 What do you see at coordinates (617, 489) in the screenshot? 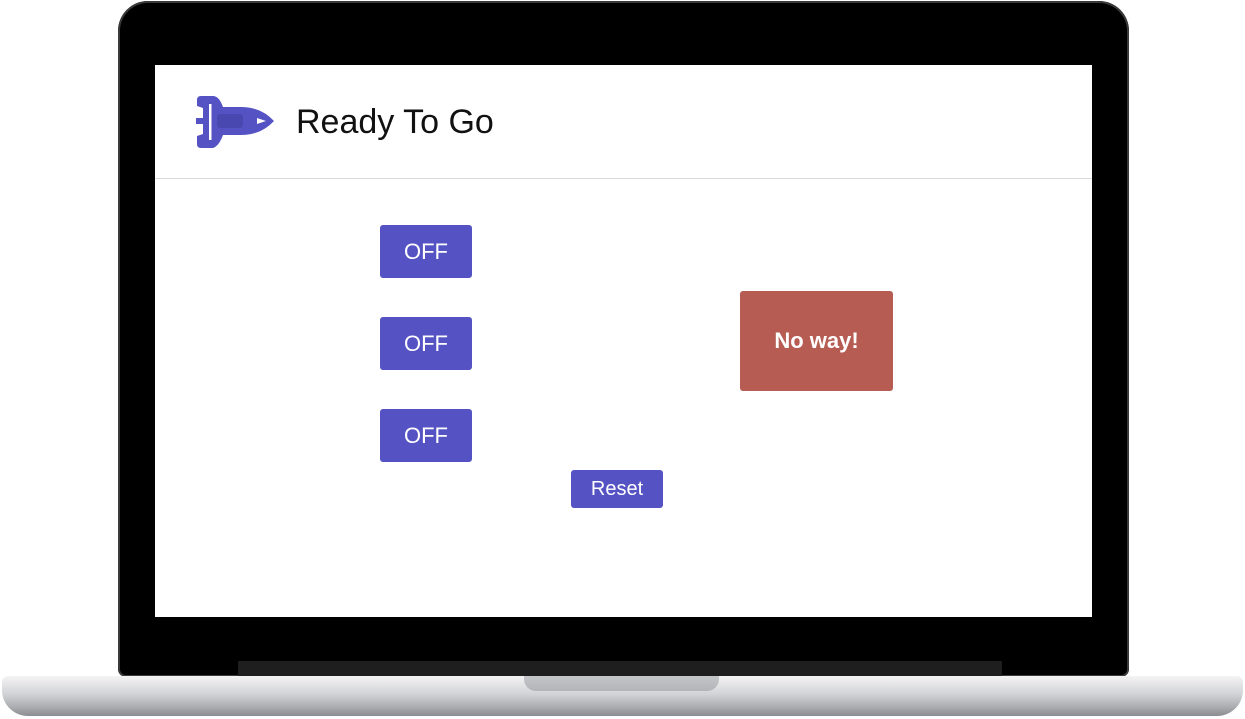
I see `reset-button: Reset` at bounding box center [617, 489].